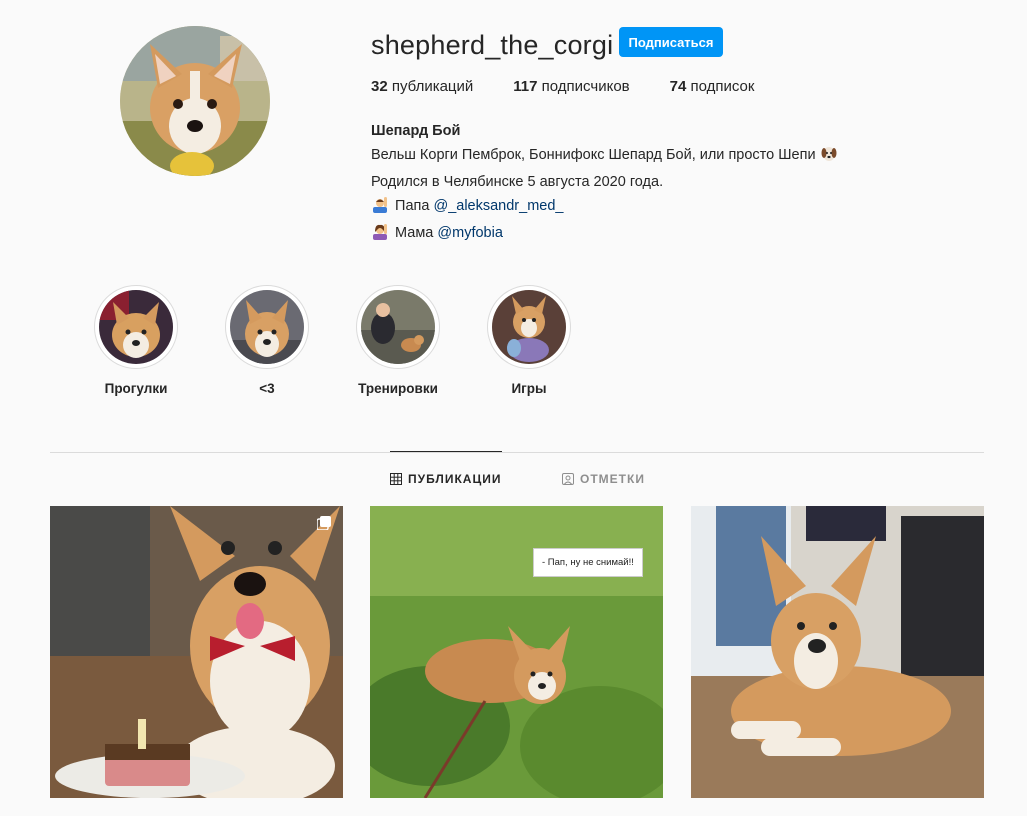  Describe the element at coordinates (379, 86) in the screenshot. I see `posts-count: 32` at that location.